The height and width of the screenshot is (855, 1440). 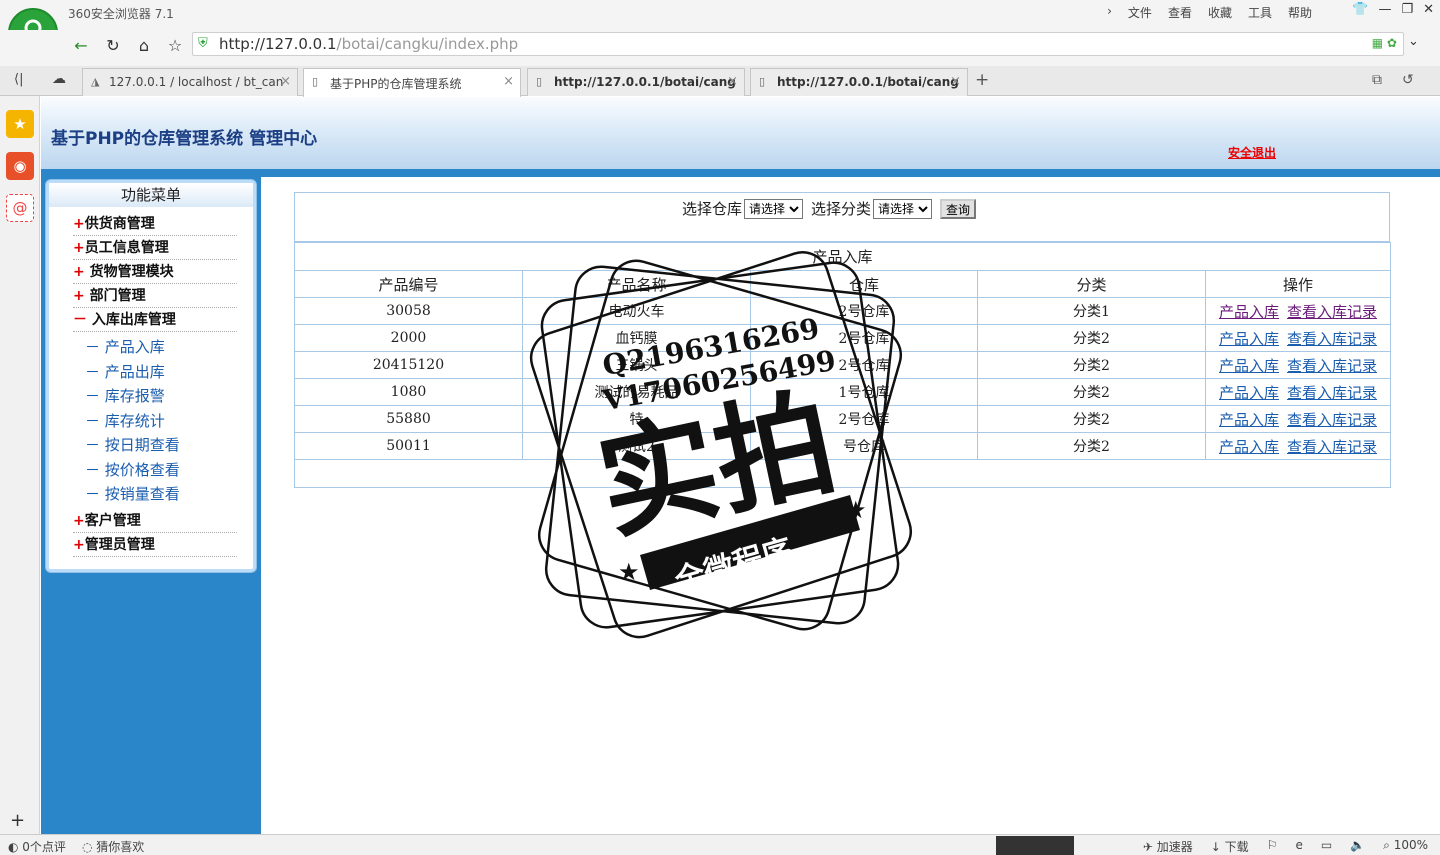 I want to click on favorite-star-icon: ★, so click(x=20, y=124).